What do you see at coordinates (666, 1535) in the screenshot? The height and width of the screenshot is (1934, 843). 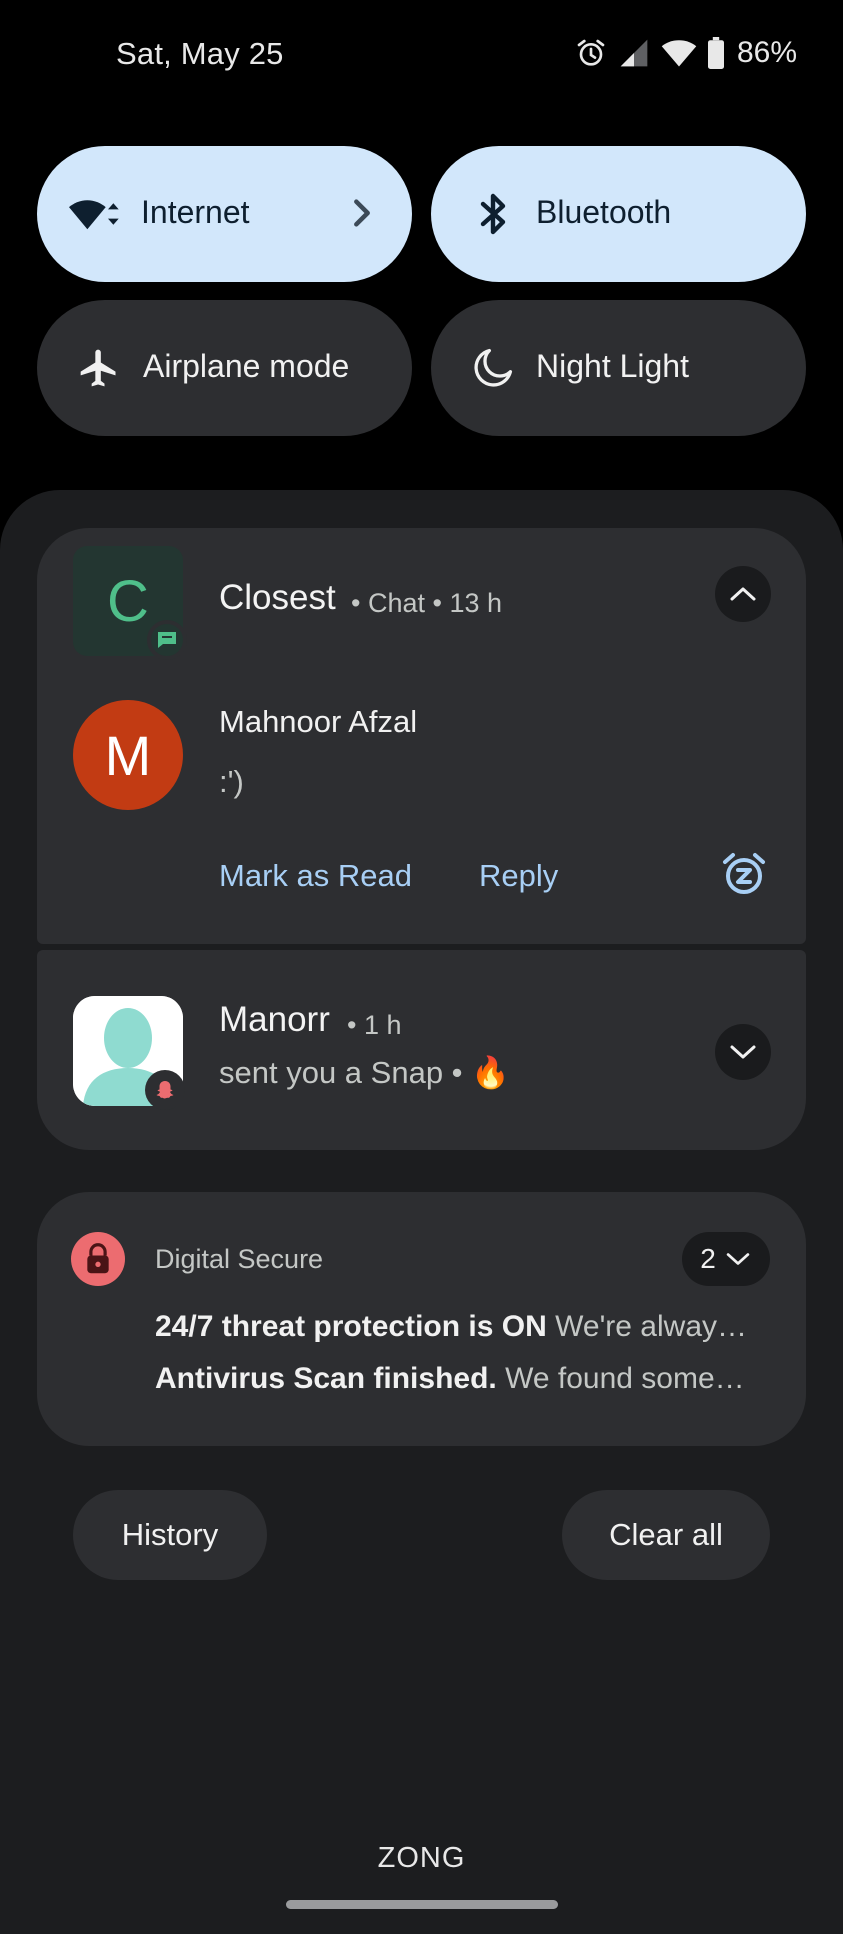 I see `clear-all-button: Clear all` at bounding box center [666, 1535].